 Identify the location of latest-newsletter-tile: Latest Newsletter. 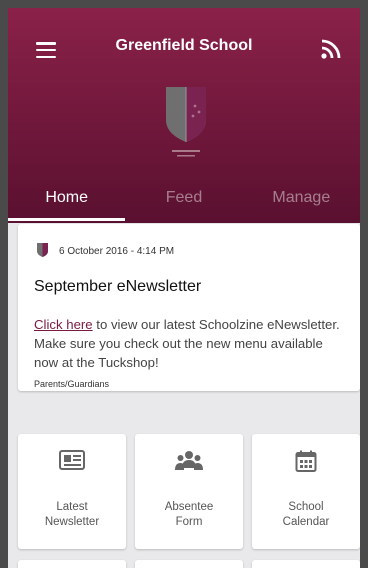
(72, 491).